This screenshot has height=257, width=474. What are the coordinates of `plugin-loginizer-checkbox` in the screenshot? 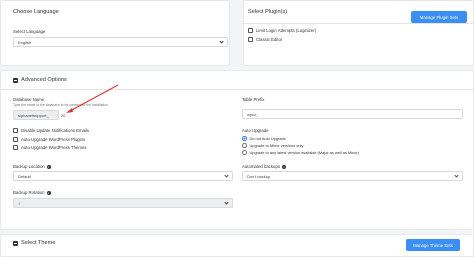 It's located at (250, 30).